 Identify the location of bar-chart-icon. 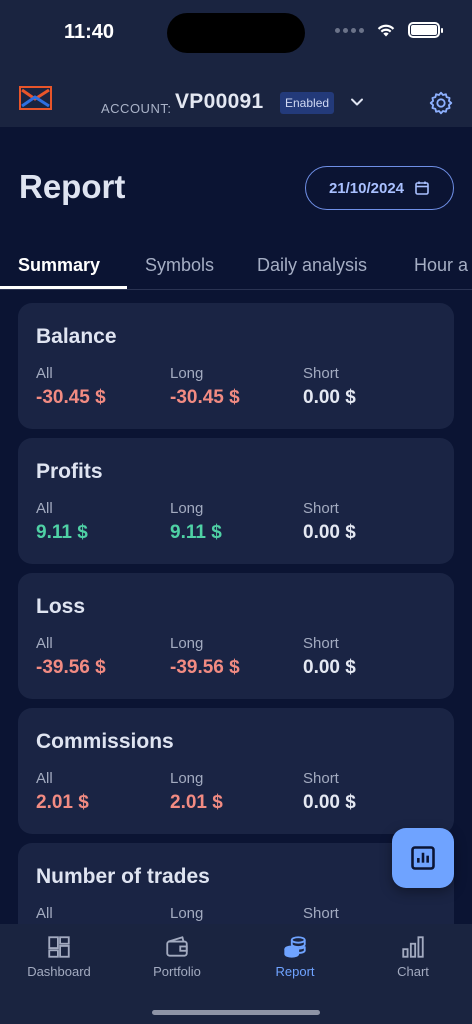
(413, 947).